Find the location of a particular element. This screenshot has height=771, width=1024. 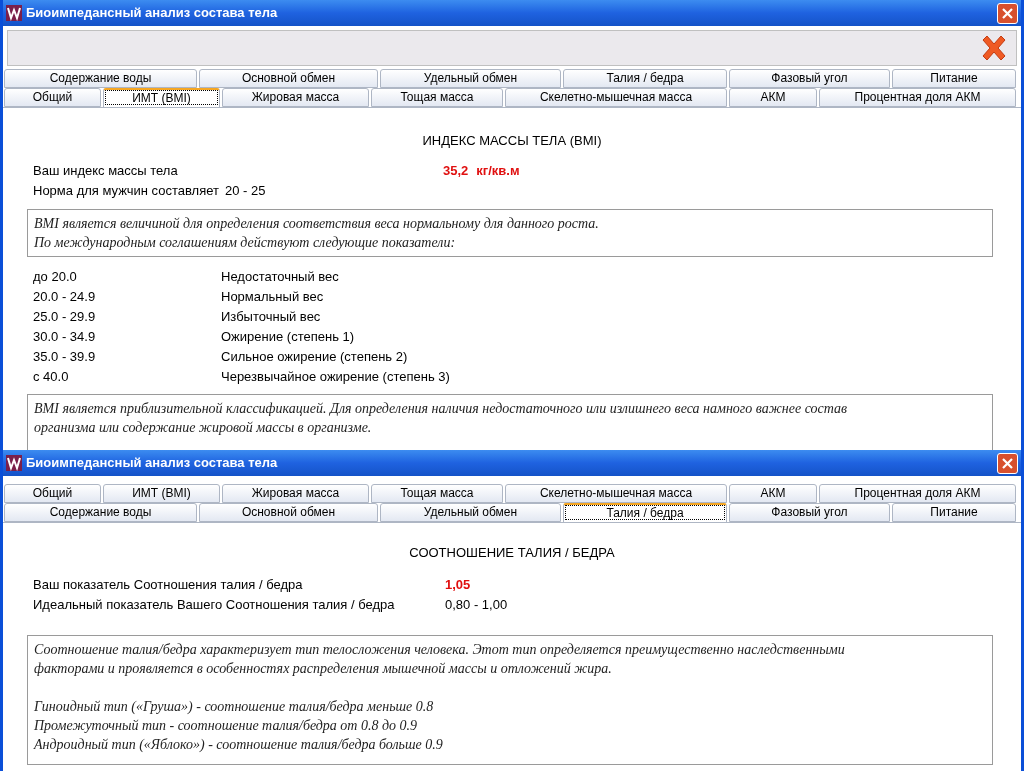

result-unit: кг/кв.м is located at coordinates (498, 171).